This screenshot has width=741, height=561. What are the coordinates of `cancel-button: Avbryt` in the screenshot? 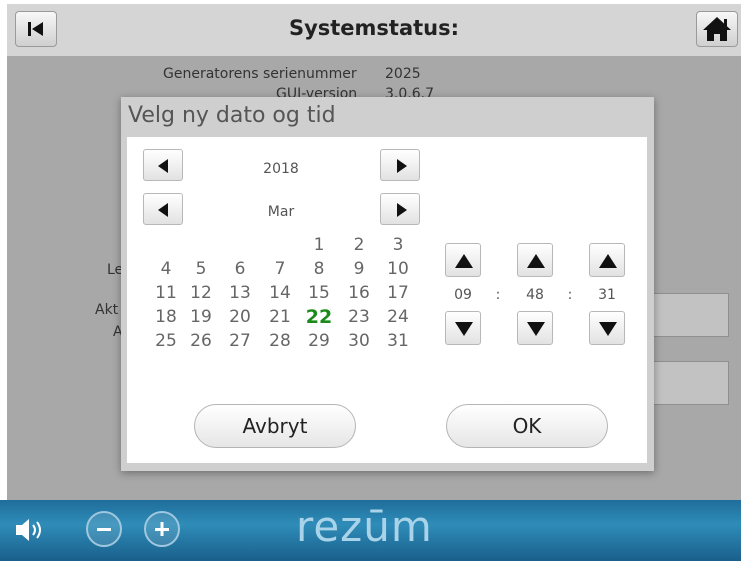 It's located at (275, 426).